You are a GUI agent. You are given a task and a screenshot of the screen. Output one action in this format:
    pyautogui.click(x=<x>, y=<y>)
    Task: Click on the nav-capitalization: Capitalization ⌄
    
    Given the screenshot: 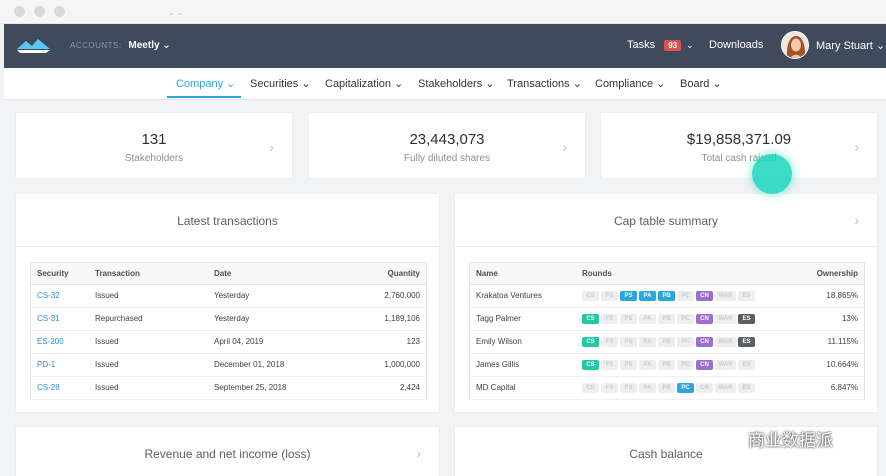 What is the action you would take?
    pyautogui.click(x=364, y=83)
    